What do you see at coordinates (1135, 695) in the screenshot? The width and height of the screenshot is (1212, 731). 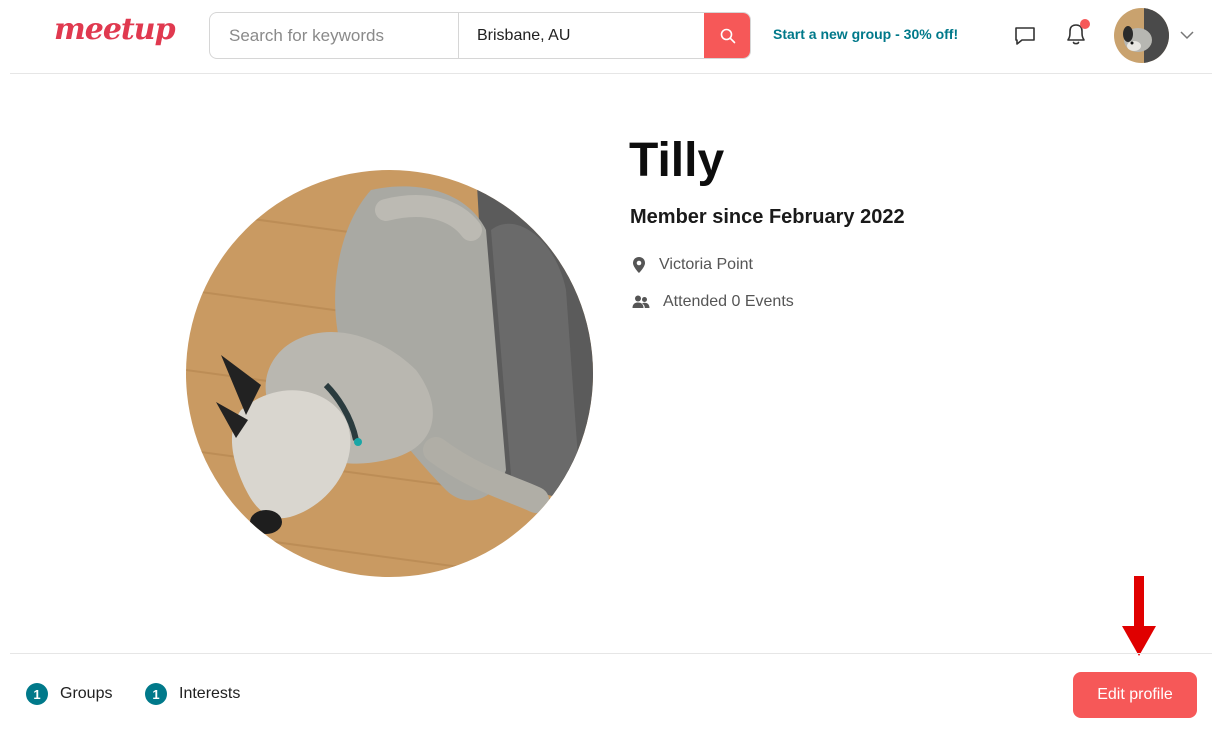 I see `edit-profile-button: Edit profile` at bounding box center [1135, 695].